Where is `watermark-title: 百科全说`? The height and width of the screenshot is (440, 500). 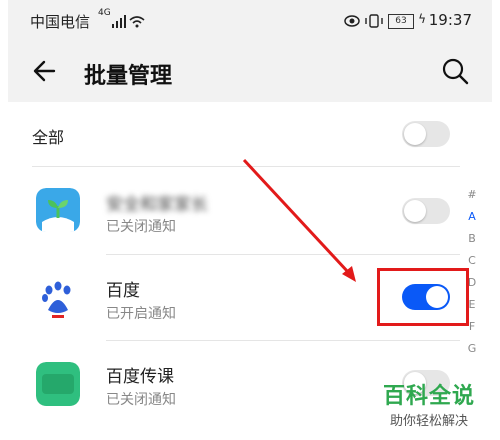 watermark-title: 百科全说 is located at coordinates (428, 396).